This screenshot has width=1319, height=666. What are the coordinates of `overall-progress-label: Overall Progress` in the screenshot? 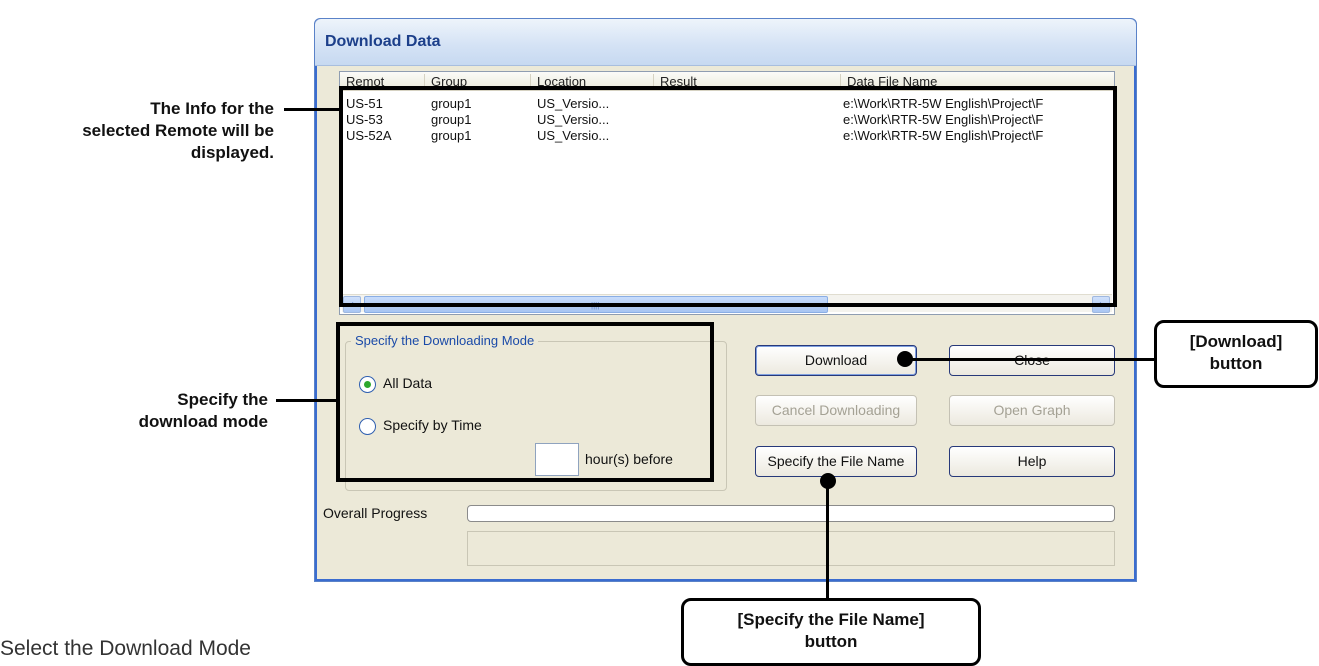 It's located at (375, 513).